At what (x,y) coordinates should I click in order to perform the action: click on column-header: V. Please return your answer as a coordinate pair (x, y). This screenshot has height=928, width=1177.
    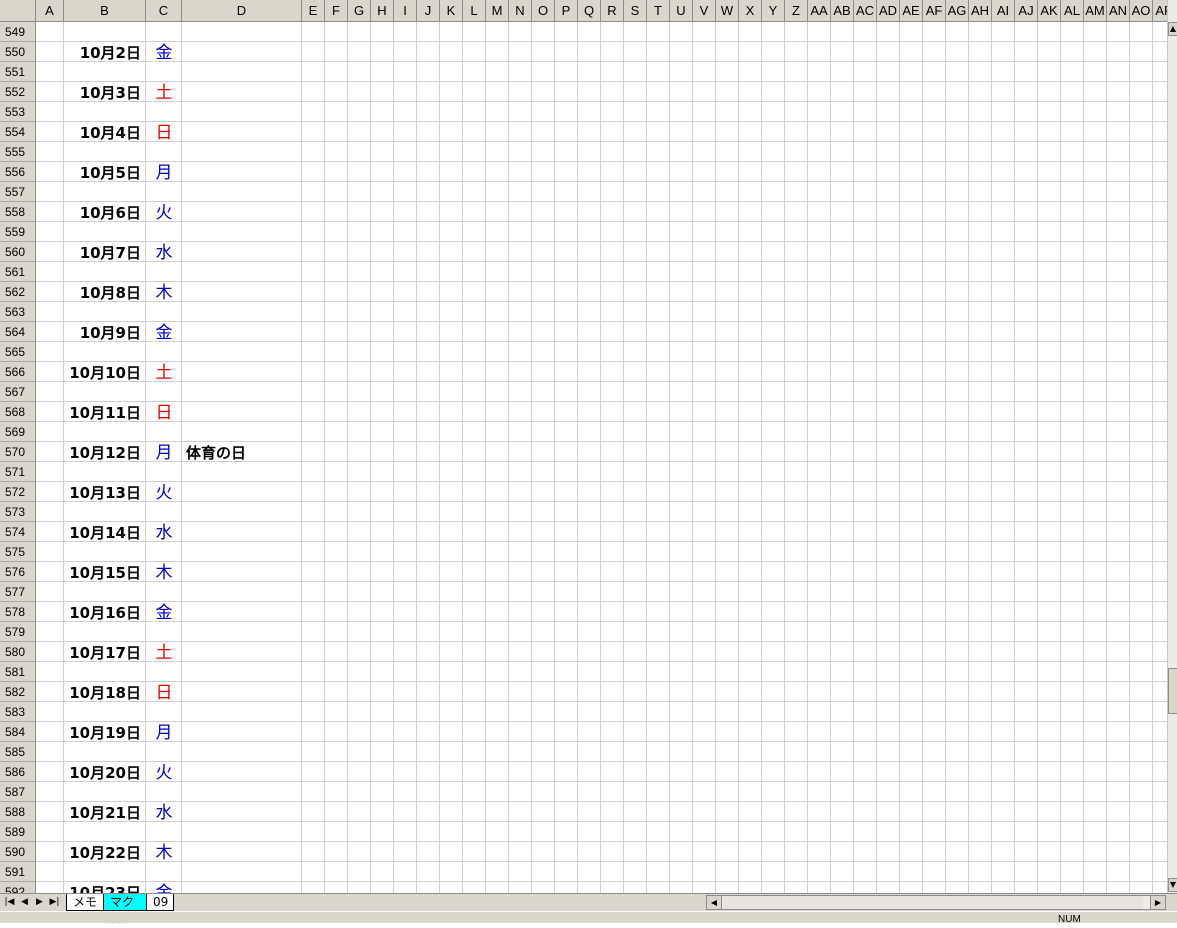
    Looking at the image, I should click on (704, 11).